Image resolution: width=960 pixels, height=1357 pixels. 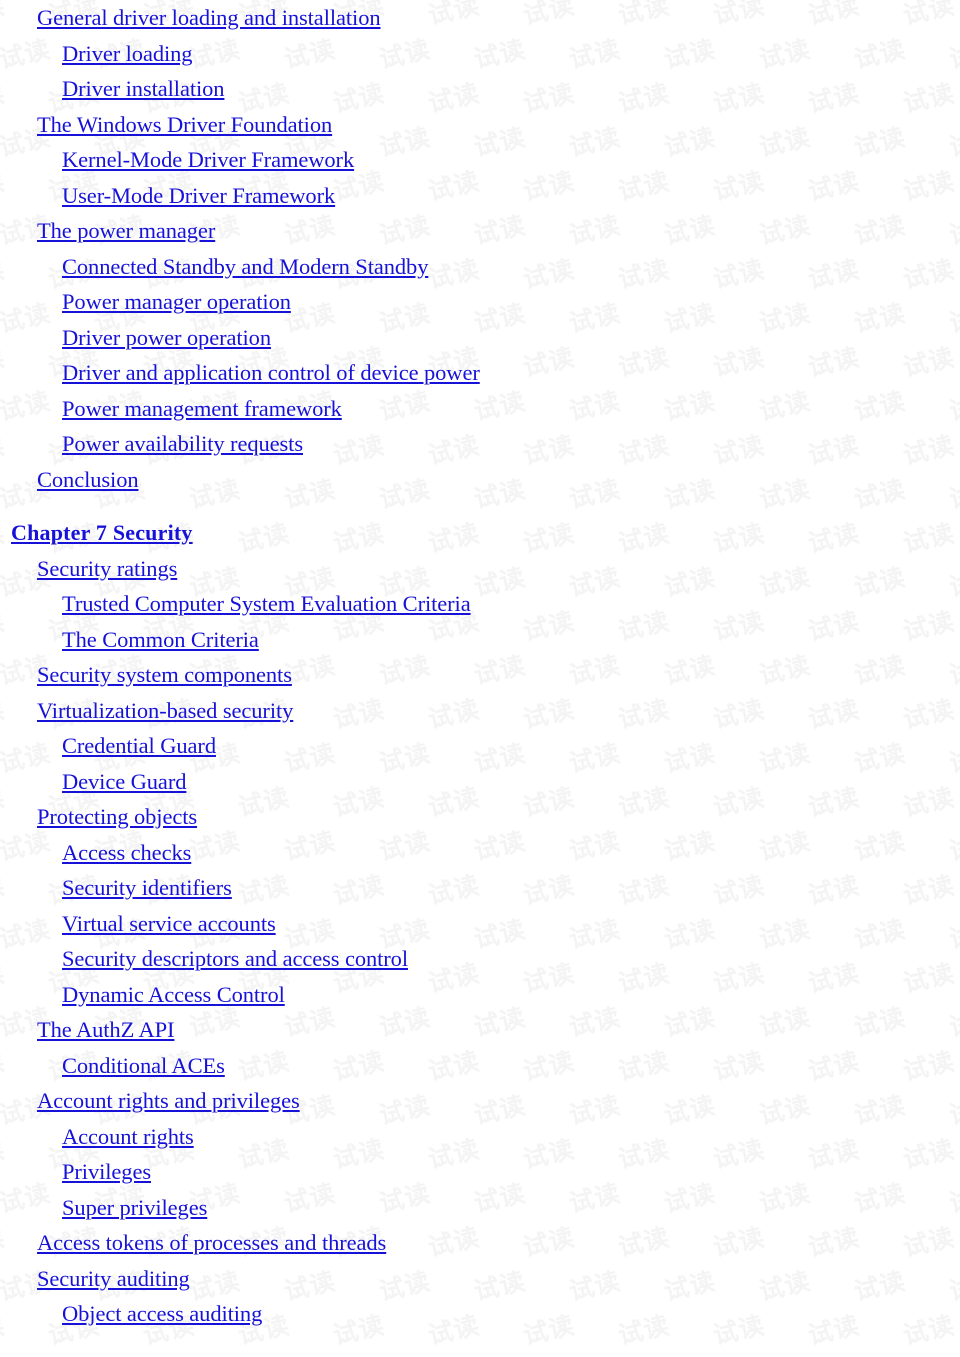 I want to click on toc-entry-row: The power manager, so click(x=480, y=231).